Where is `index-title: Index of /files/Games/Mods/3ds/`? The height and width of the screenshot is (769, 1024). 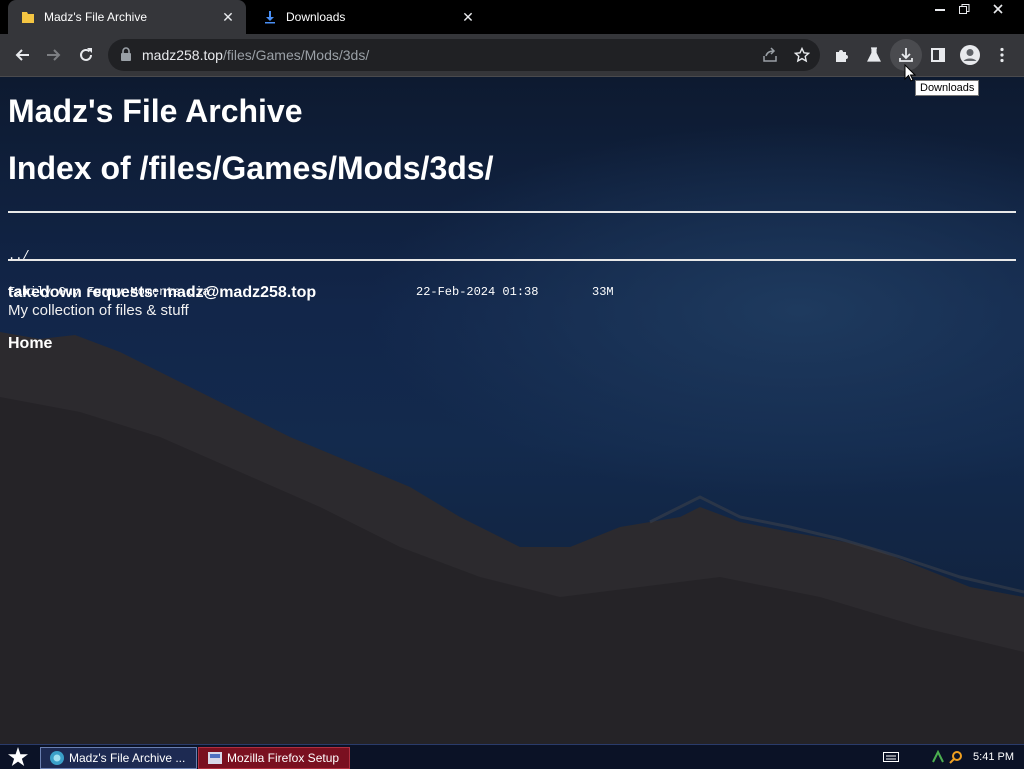
index-title: Index of /files/Games/Mods/3ds/ is located at coordinates (251, 168).